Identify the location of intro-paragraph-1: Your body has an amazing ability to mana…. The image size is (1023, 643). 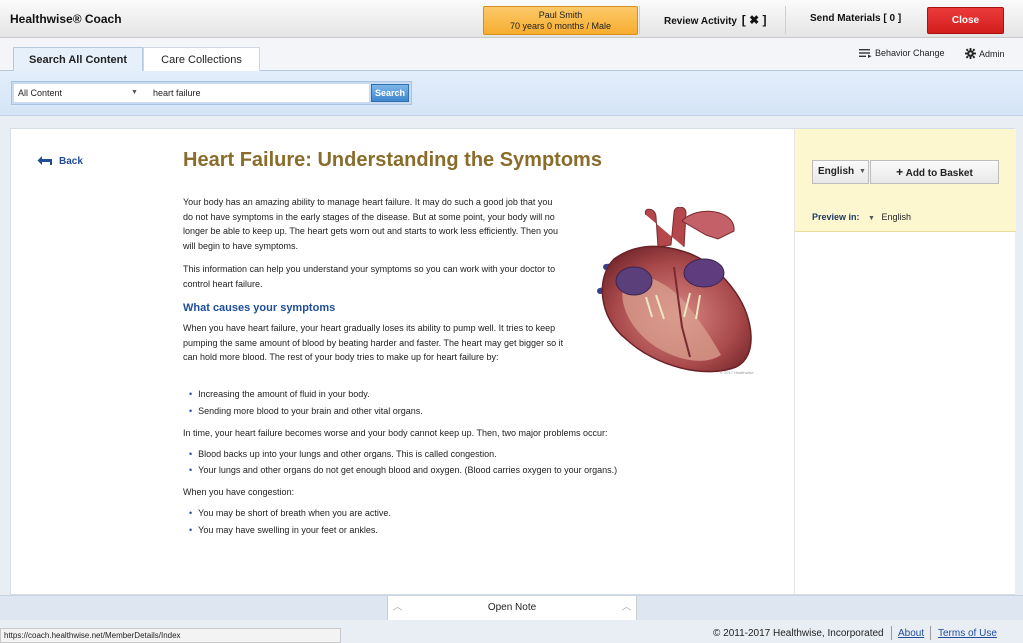
(371, 224).